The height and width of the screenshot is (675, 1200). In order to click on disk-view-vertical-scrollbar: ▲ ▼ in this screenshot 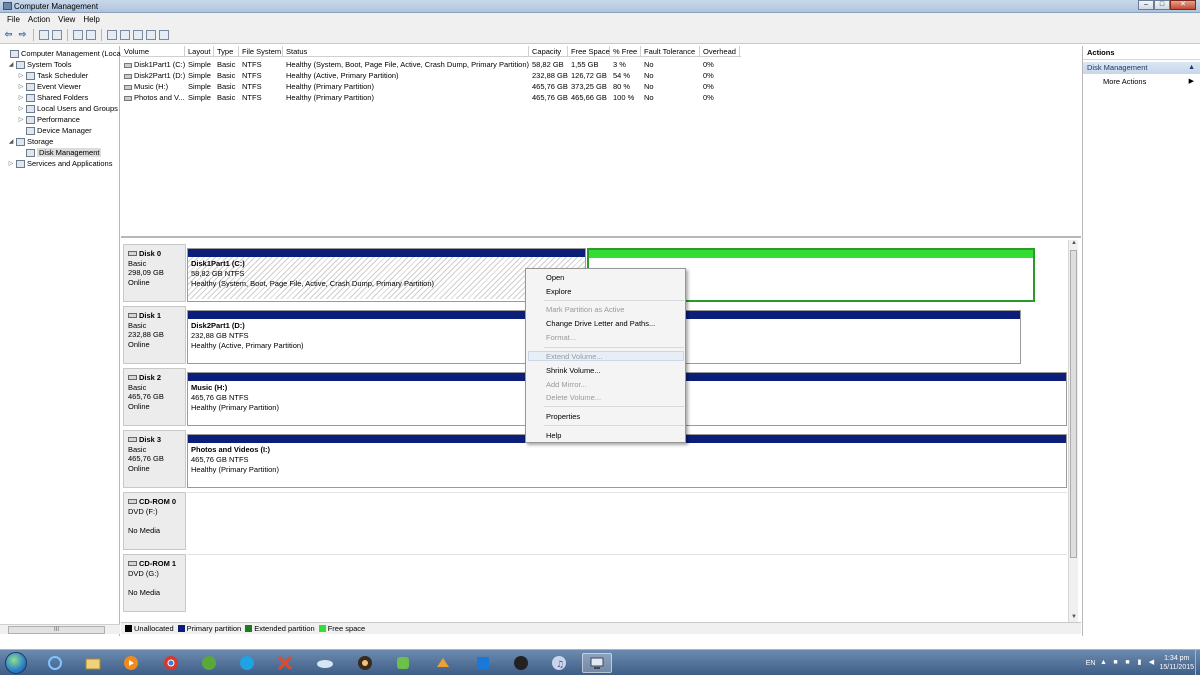, I will do `click(1073, 431)`.